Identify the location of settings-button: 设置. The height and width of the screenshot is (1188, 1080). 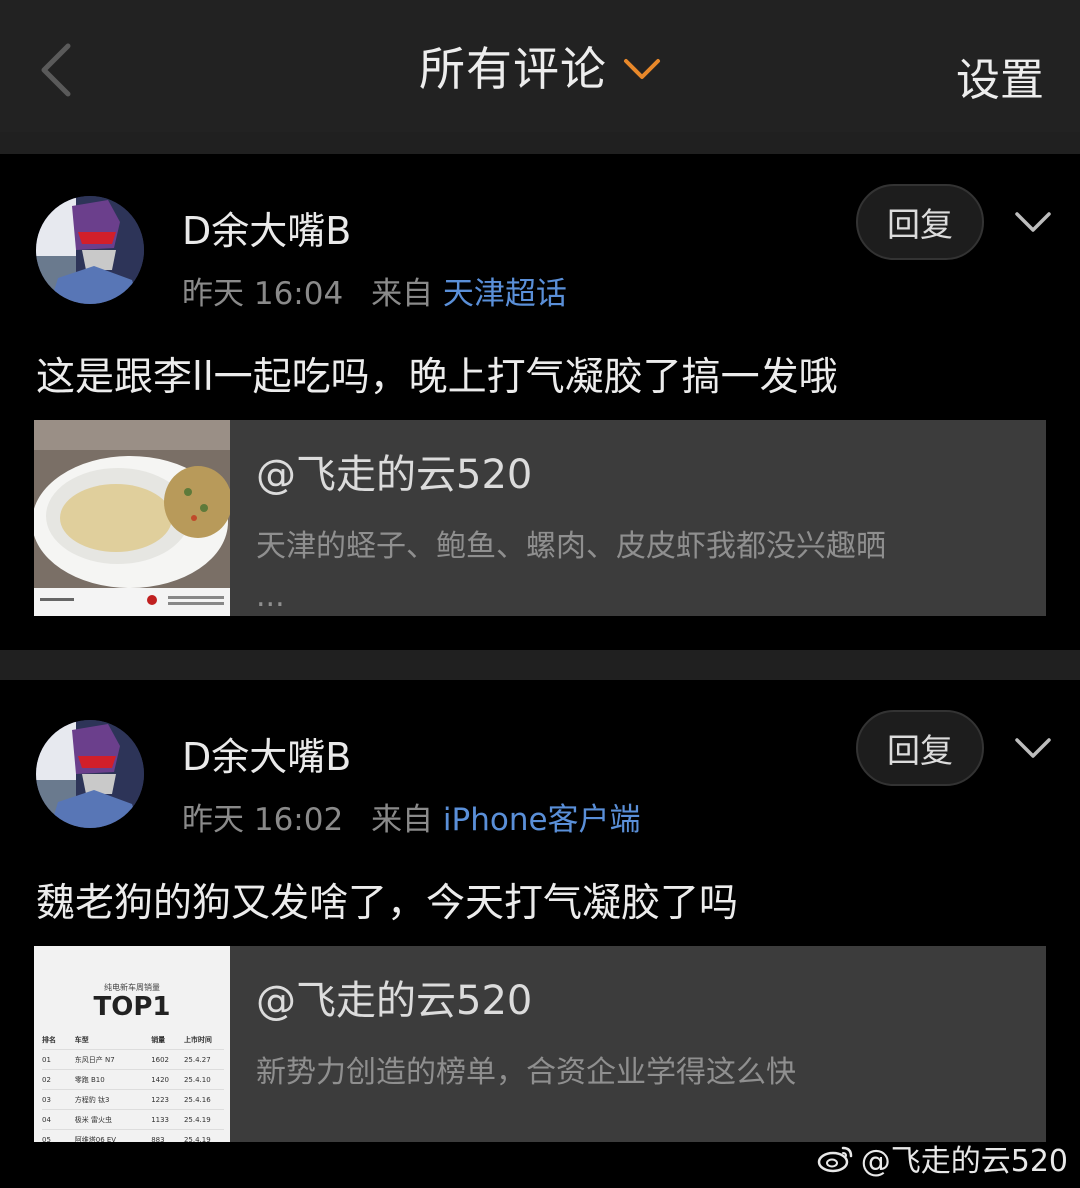
(1000, 76).